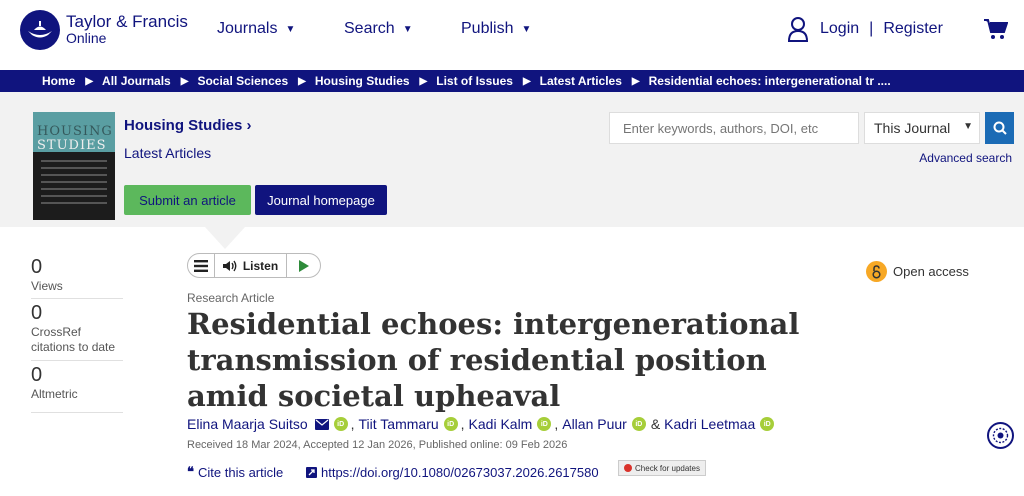 This screenshot has height=496, width=1024. I want to click on user-icon, so click(798, 29).